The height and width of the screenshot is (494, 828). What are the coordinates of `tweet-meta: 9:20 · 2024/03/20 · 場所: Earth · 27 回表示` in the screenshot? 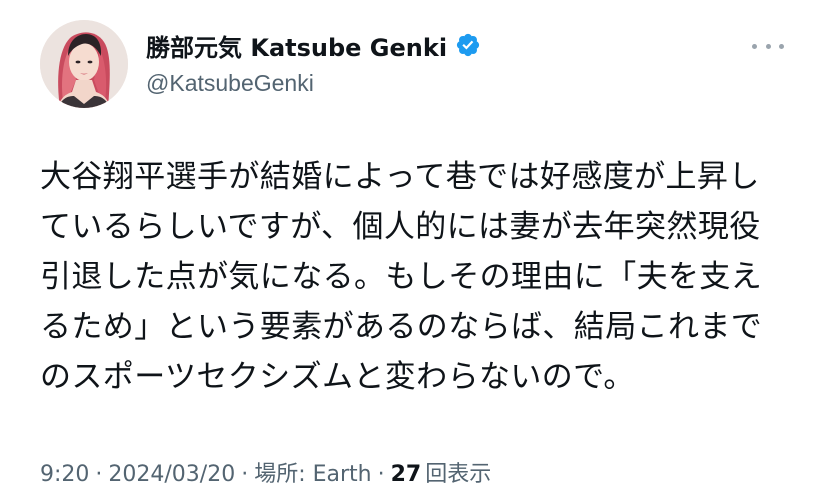 It's located at (265, 472).